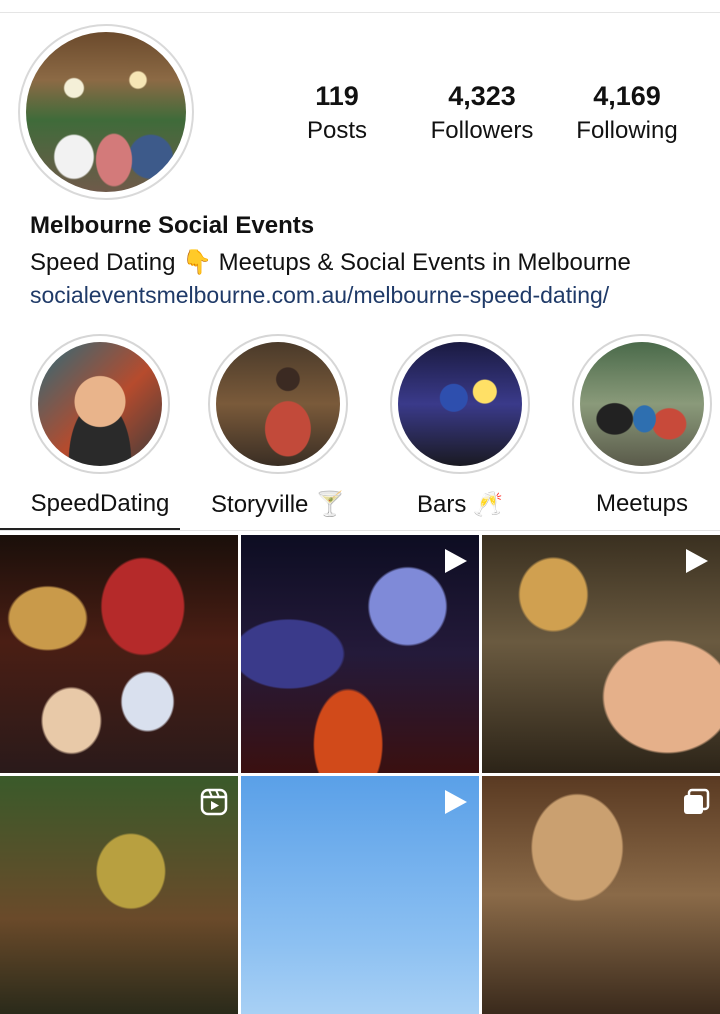 Image resolution: width=720 pixels, height=1014 pixels. What do you see at coordinates (337, 130) in the screenshot?
I see `posts-label: Posts` at bounding box center [337, 130].